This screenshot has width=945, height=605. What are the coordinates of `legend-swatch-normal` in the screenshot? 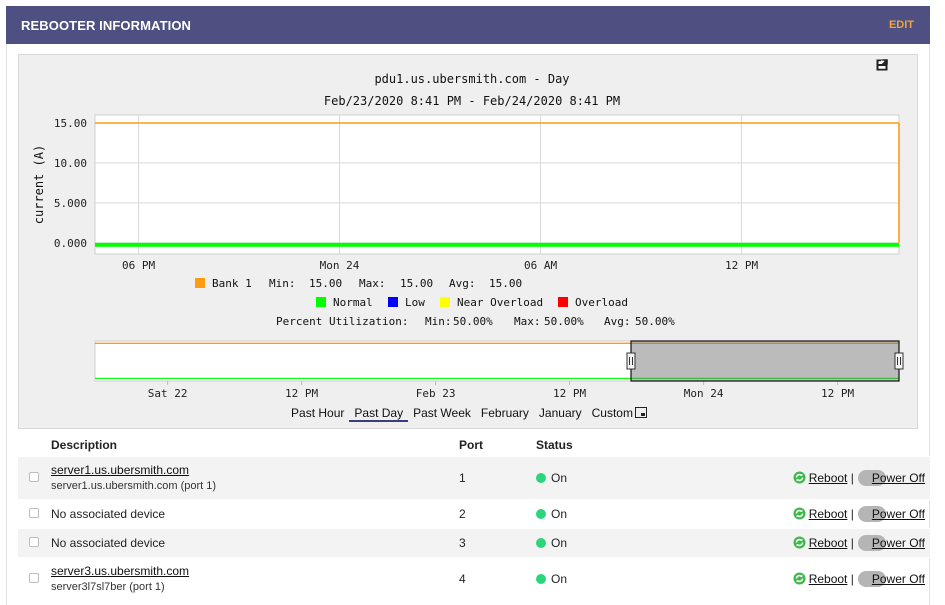 It's located at (321, 302).